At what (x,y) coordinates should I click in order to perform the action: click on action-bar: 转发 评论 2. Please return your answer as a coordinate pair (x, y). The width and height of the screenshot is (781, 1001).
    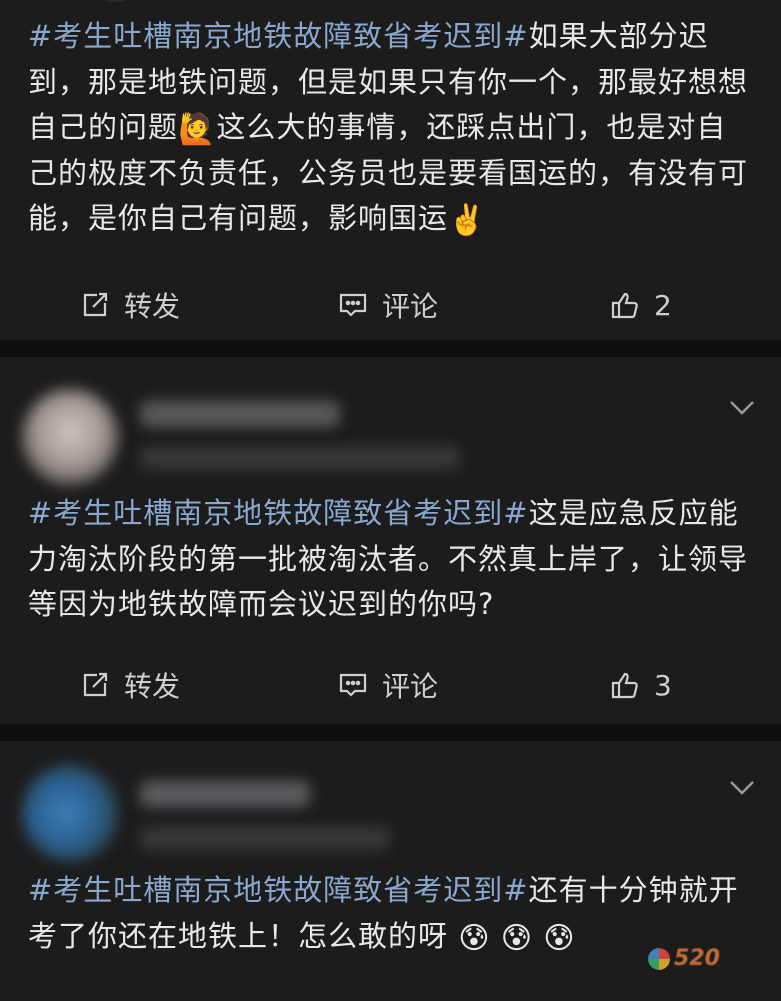
    Looking at the image, I should click on (390, 305).